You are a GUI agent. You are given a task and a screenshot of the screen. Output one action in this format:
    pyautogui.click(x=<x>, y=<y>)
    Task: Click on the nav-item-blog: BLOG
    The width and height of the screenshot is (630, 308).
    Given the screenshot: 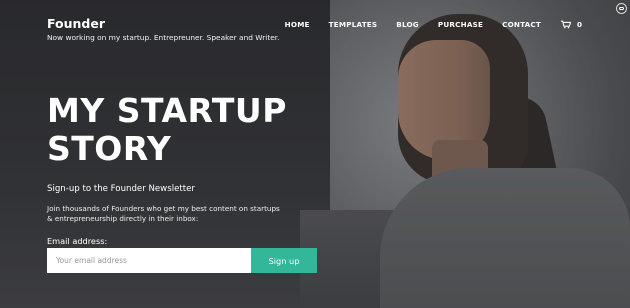 What is the action you would take?
    pyautogui.click(x=407, y=24)
    